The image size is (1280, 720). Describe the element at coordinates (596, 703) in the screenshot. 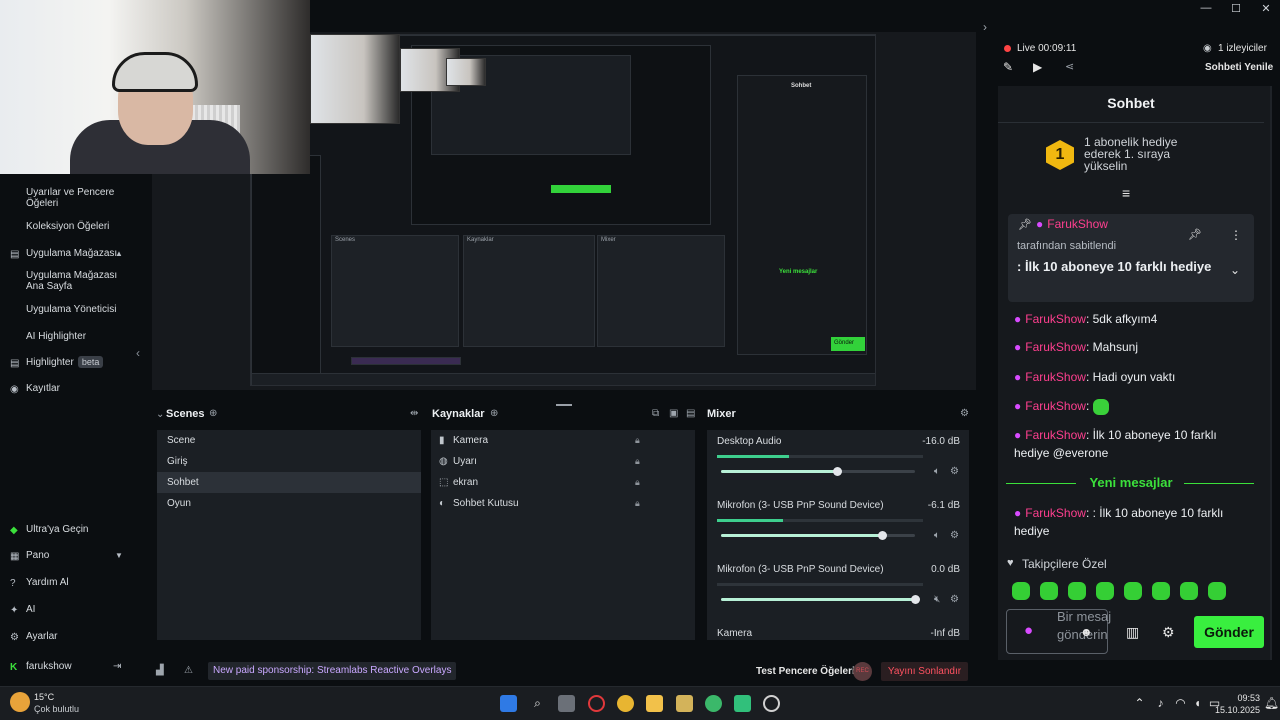

I see `opera-icon` at that location.